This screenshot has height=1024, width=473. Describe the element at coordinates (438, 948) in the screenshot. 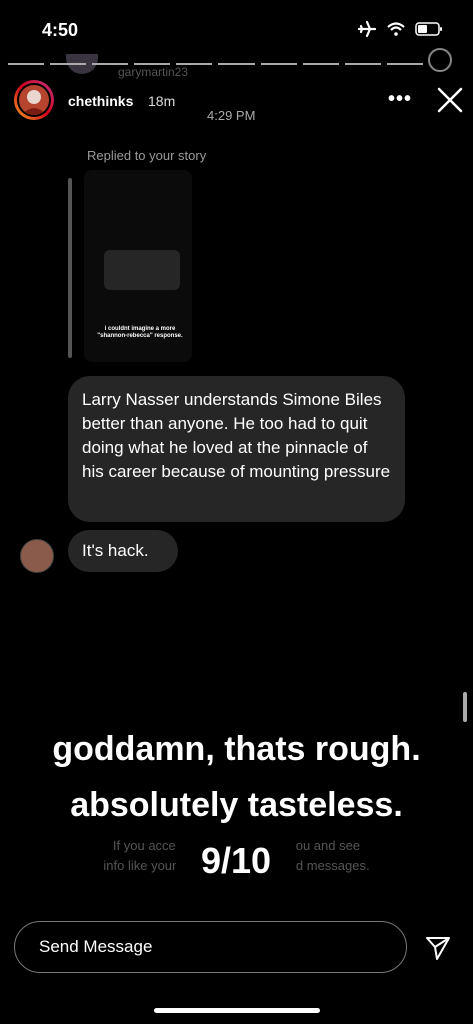

I see `send-icon` at that location.